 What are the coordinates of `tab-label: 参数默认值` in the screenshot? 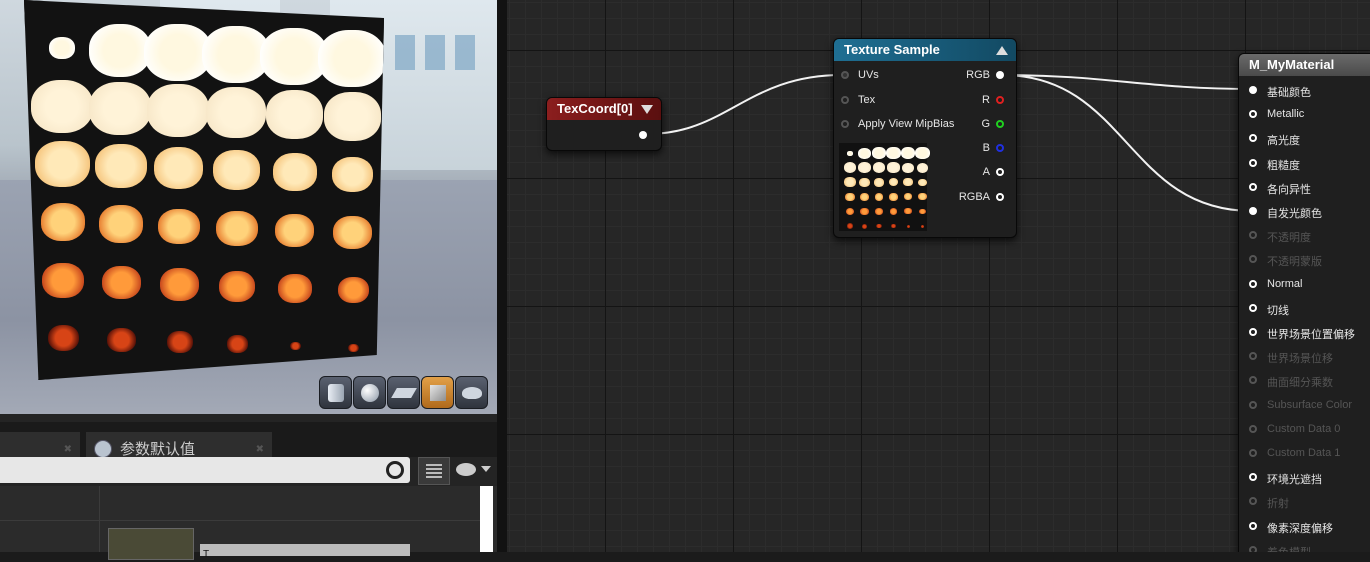 It's located at (158, 449).